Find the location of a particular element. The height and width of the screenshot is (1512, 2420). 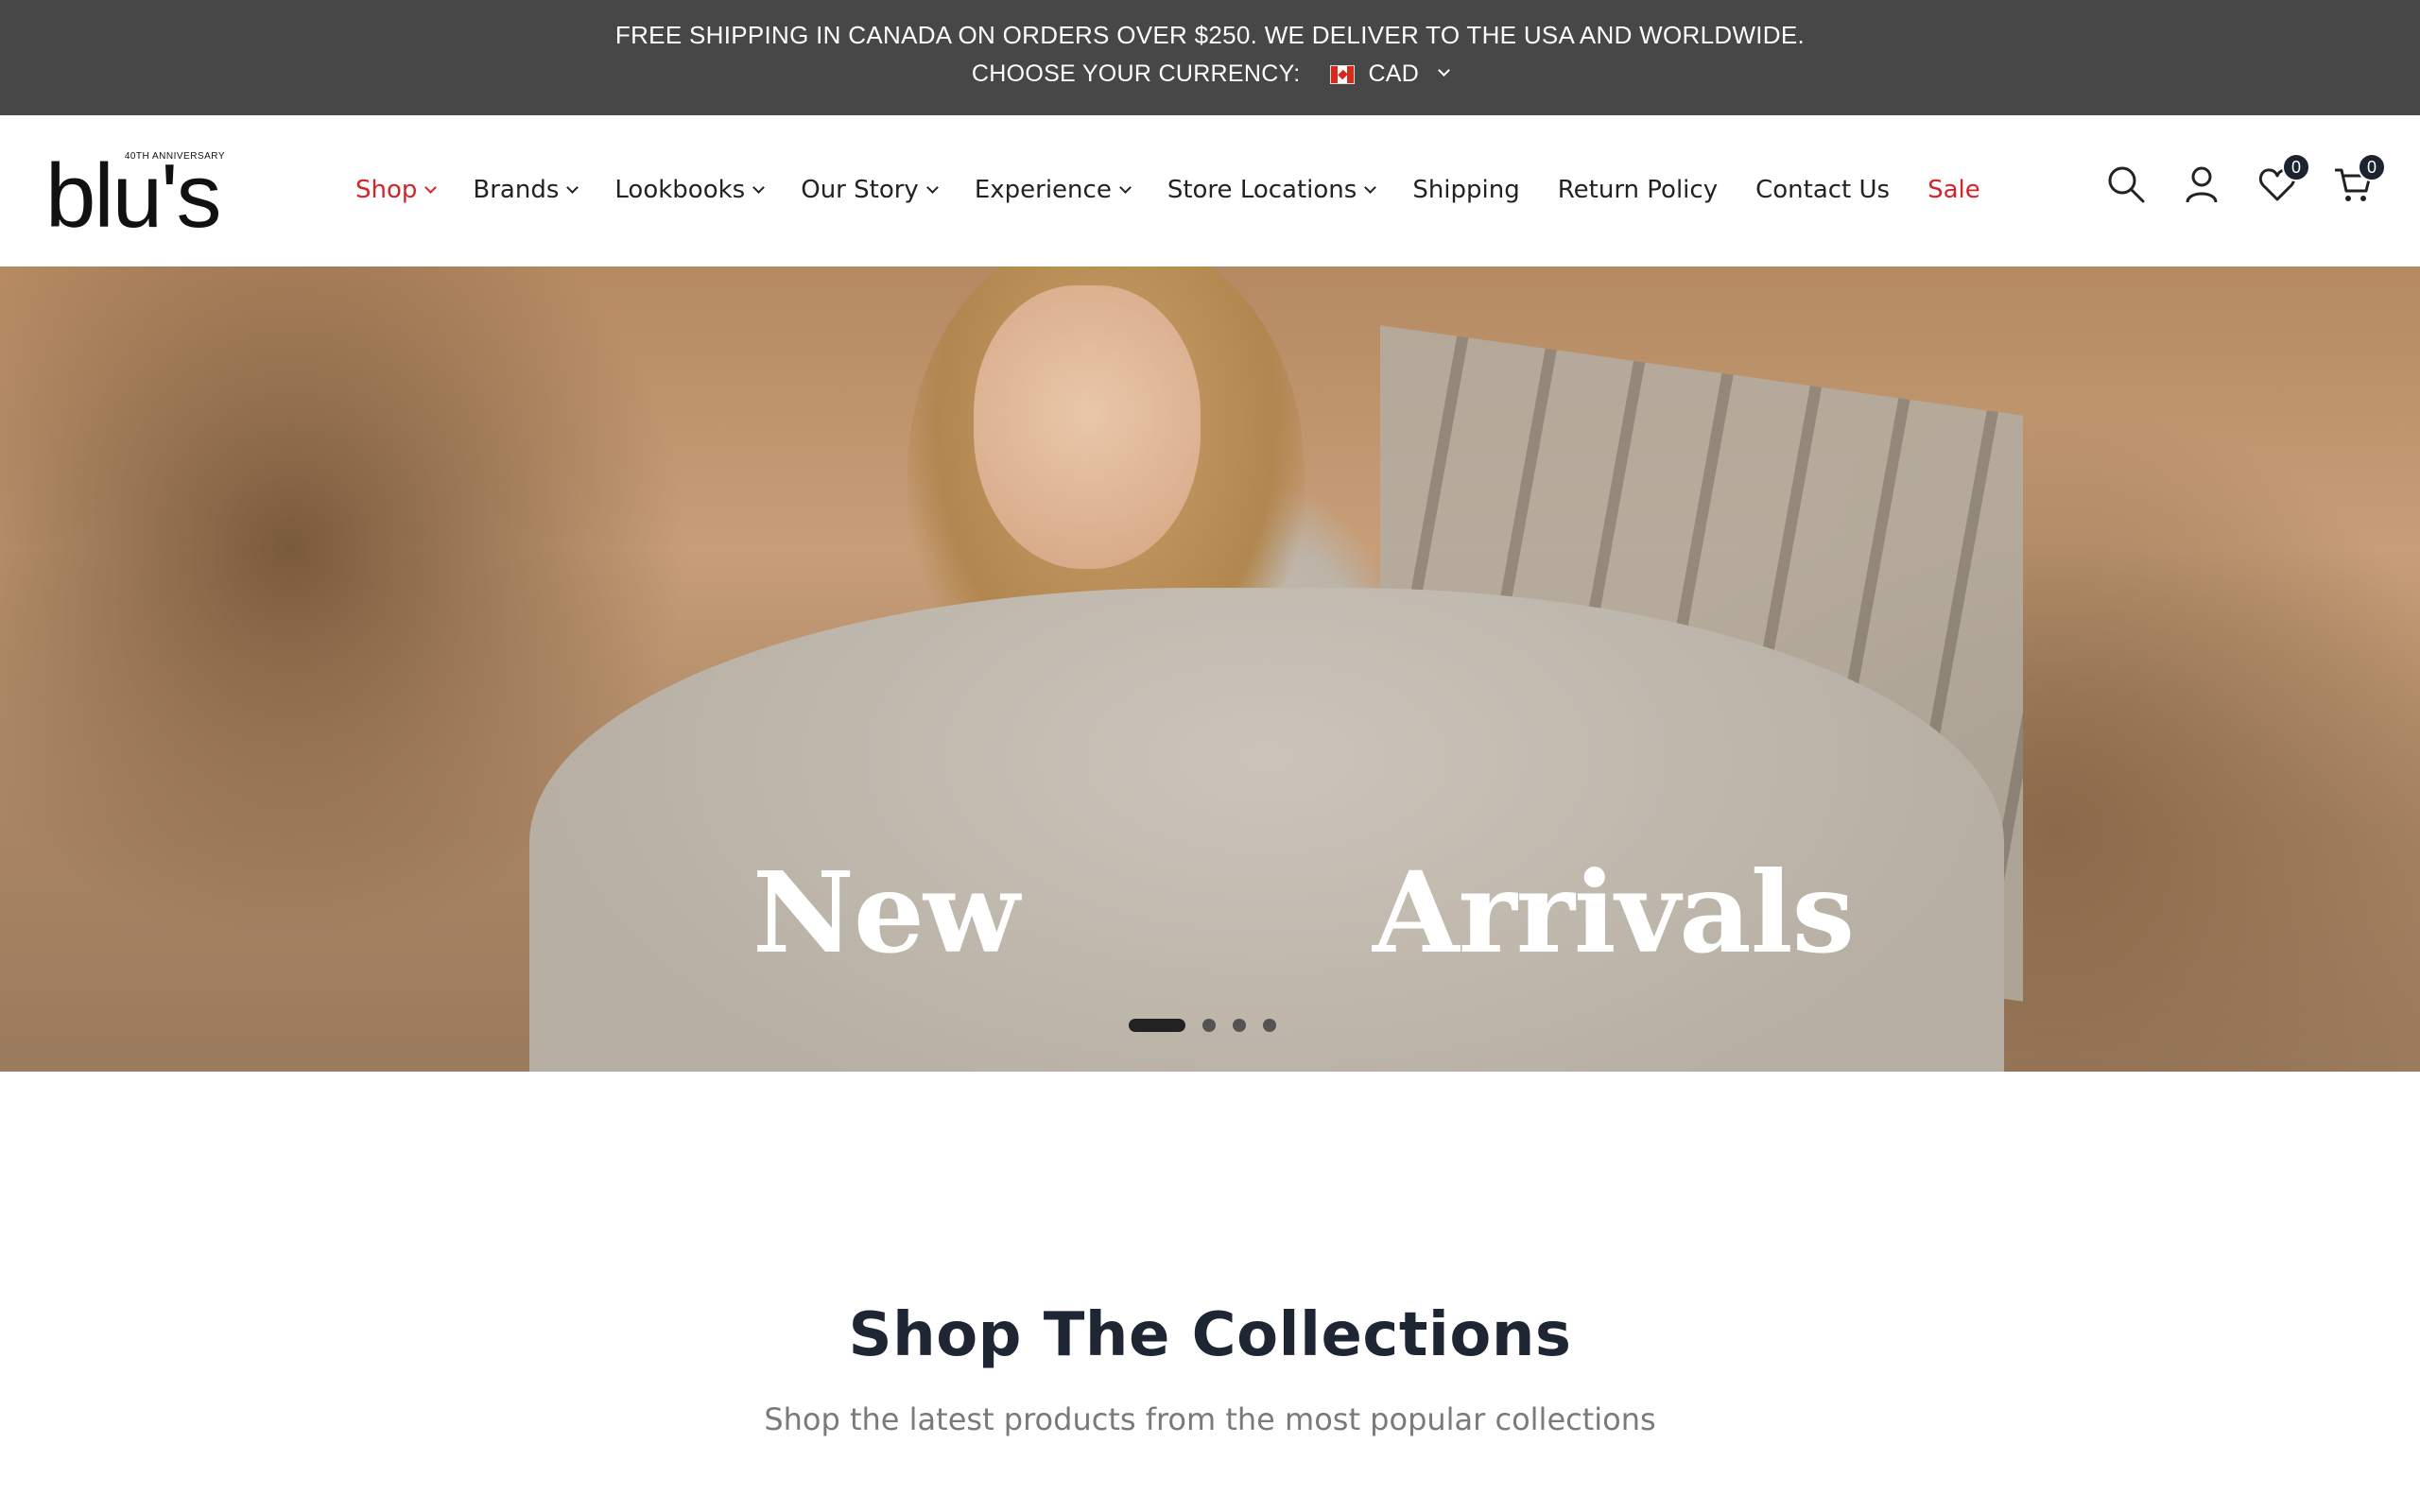

slider-dots is located at coordinates (1203, 1025).